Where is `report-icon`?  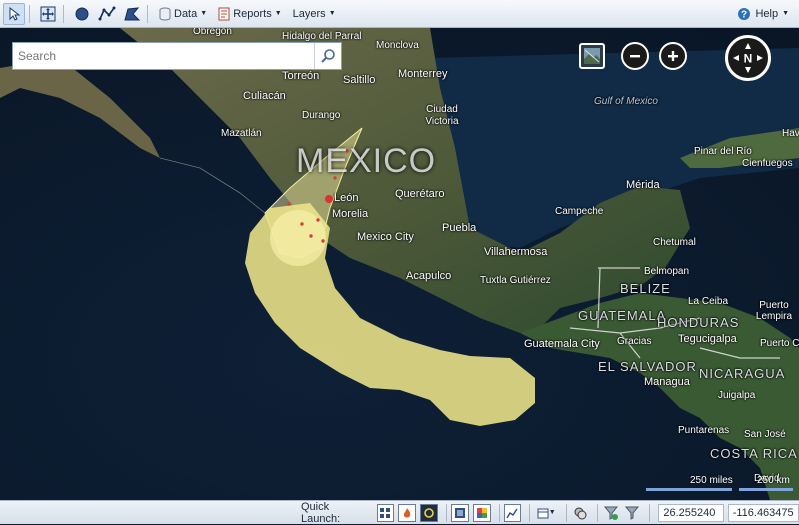
report-icon is located at coordinates (224, 13).